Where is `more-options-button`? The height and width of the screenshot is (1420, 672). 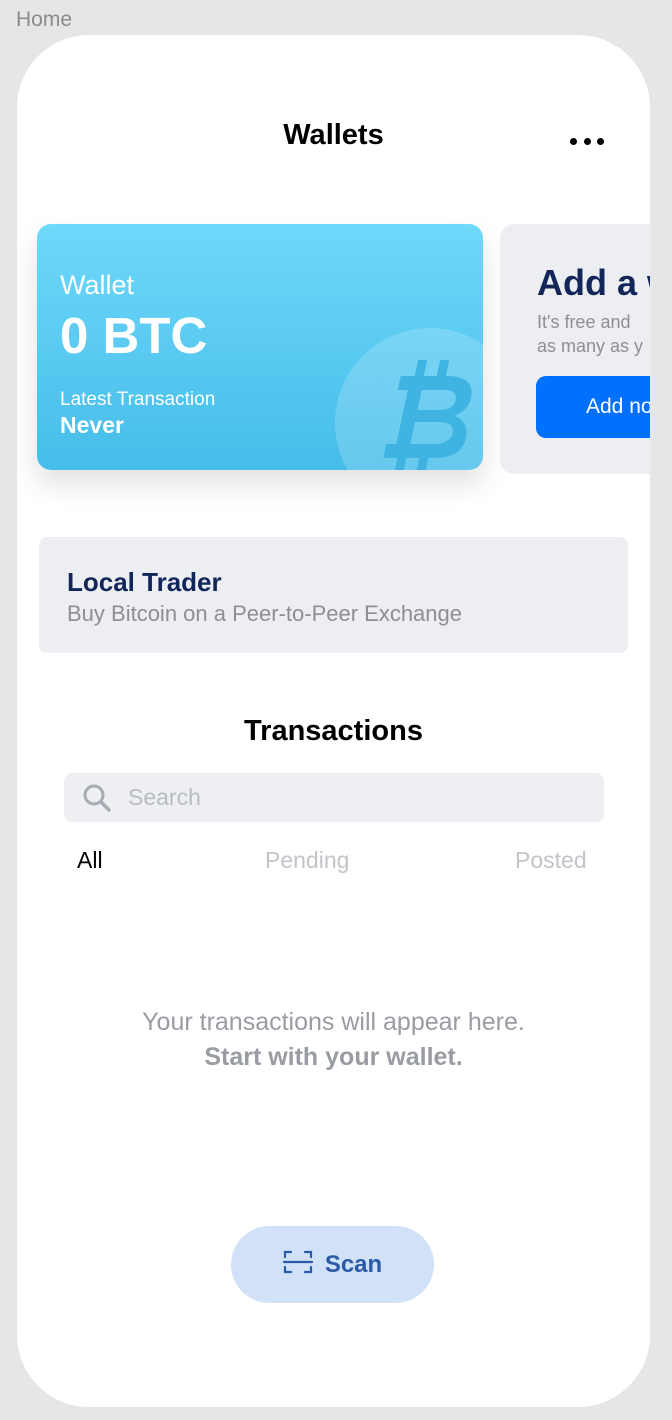
more-options-button is located at coordinates (587, 141).